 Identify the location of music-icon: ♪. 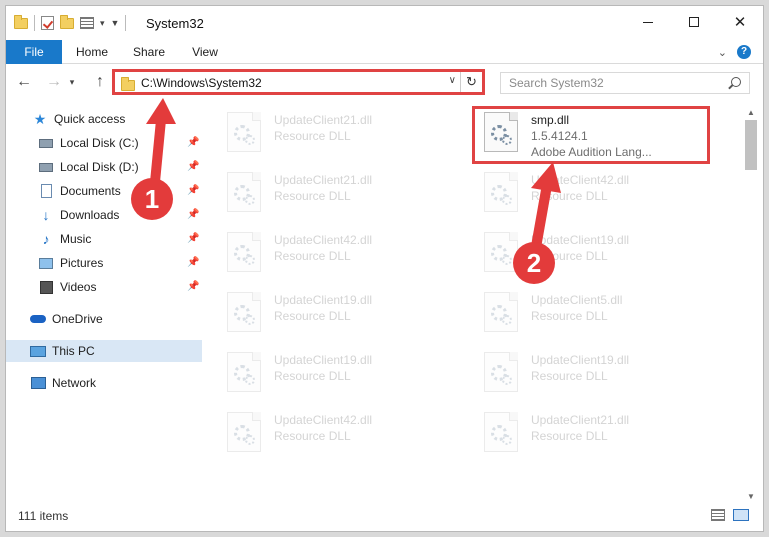
(46, 239).